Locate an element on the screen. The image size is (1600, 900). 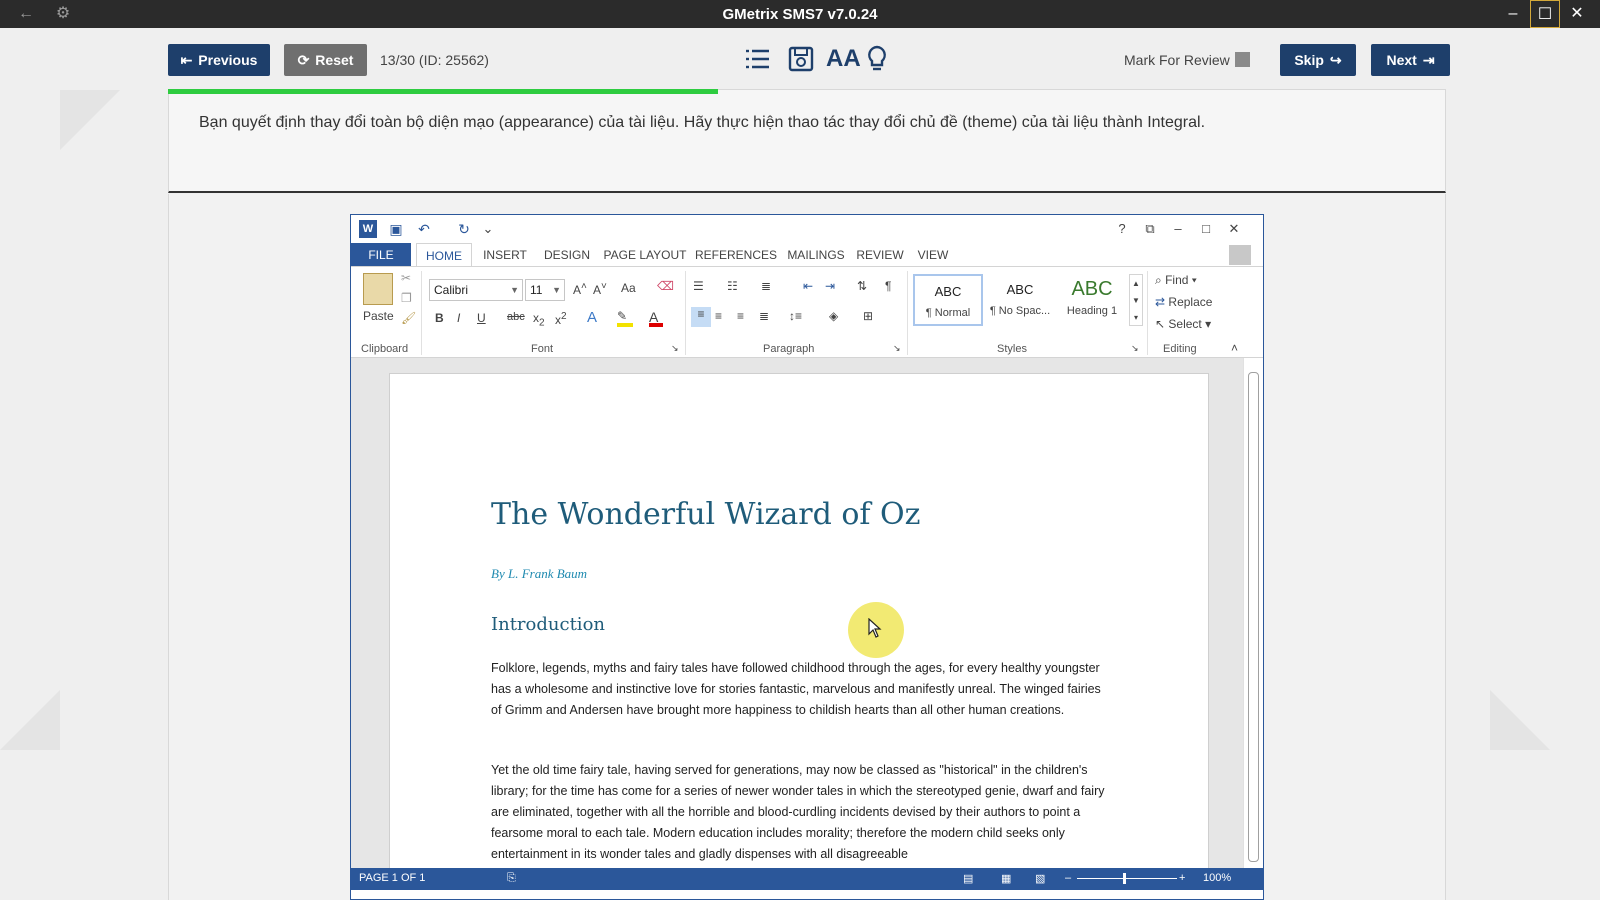
replace-button: ⇄ Replace is located at coordinates (1183, 302).